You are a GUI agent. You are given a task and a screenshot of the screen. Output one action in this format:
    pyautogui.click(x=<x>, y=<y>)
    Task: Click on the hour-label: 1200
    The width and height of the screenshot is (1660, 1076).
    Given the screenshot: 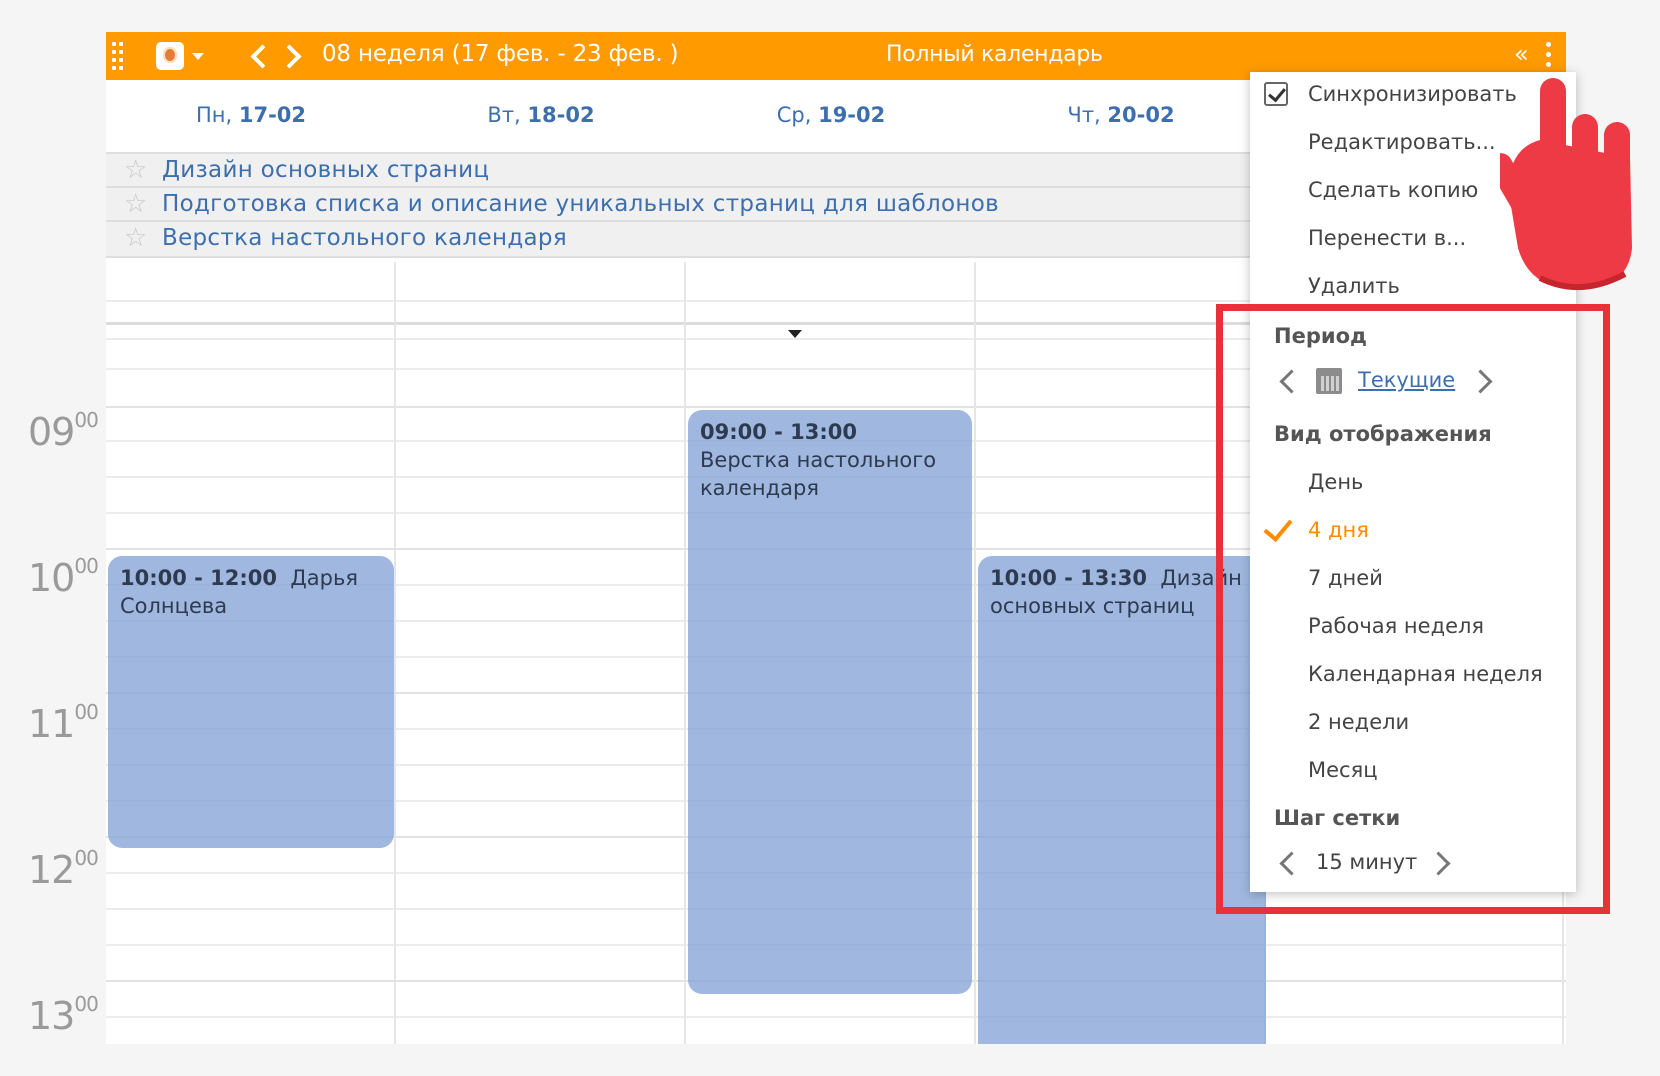 What is the action you would take?
    pyautogui.click(x=63, y=869)
    